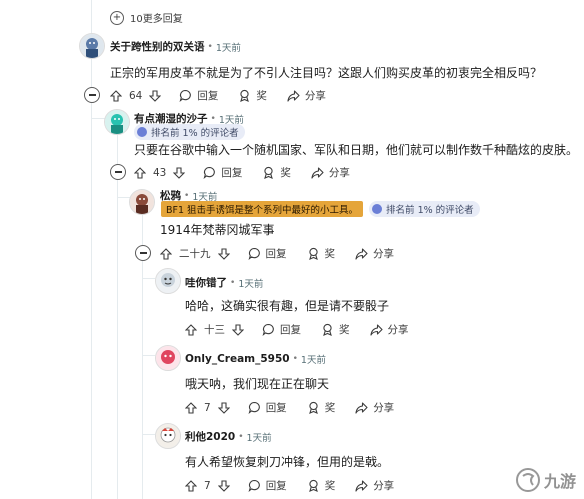 Image resolution: width=584 pixels, height=499 pixels. I want to click on watermark-text: 九游, so click(559, 481).